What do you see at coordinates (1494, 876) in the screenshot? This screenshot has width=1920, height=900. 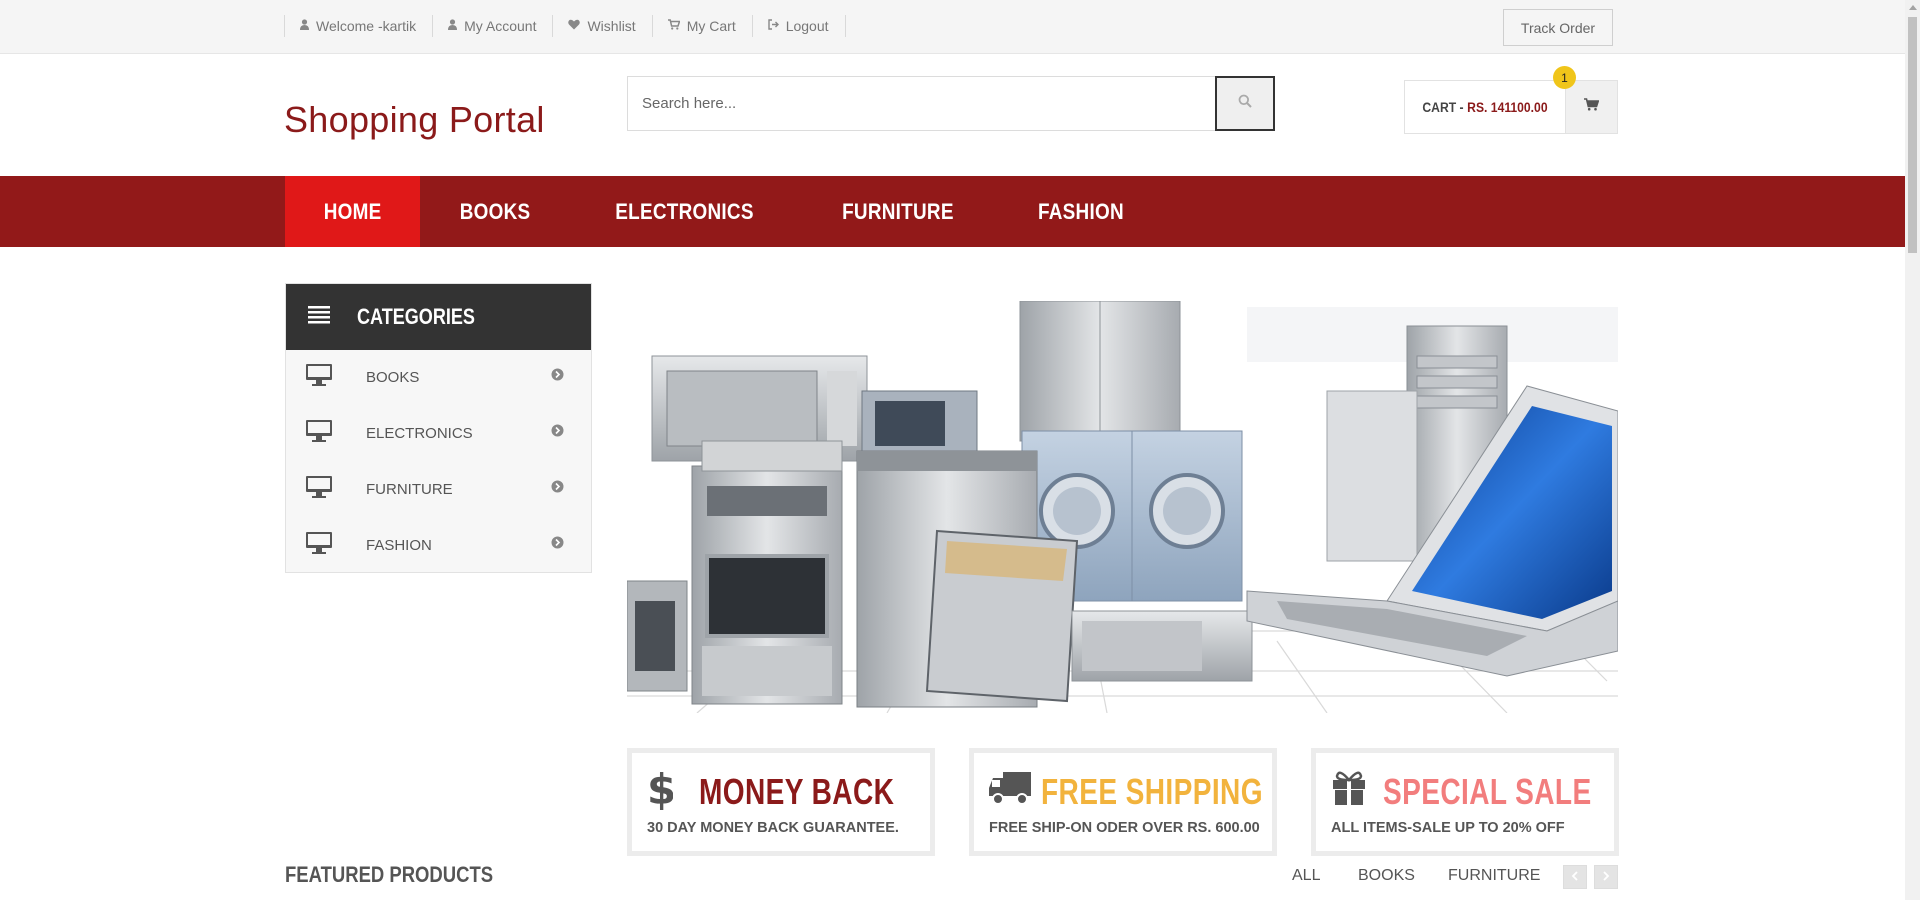 I see `tab-furniture: FURNITURE` at bounding box center [1494, 876].